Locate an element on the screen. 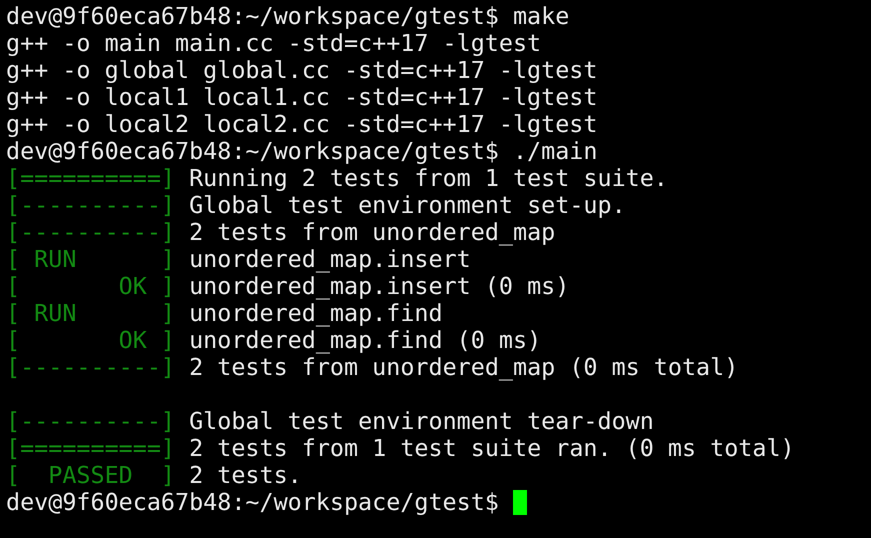  terminal-line: dev@9f60eca67b48:~/workspace/gtest$ make is located at coordinates (288, 16).